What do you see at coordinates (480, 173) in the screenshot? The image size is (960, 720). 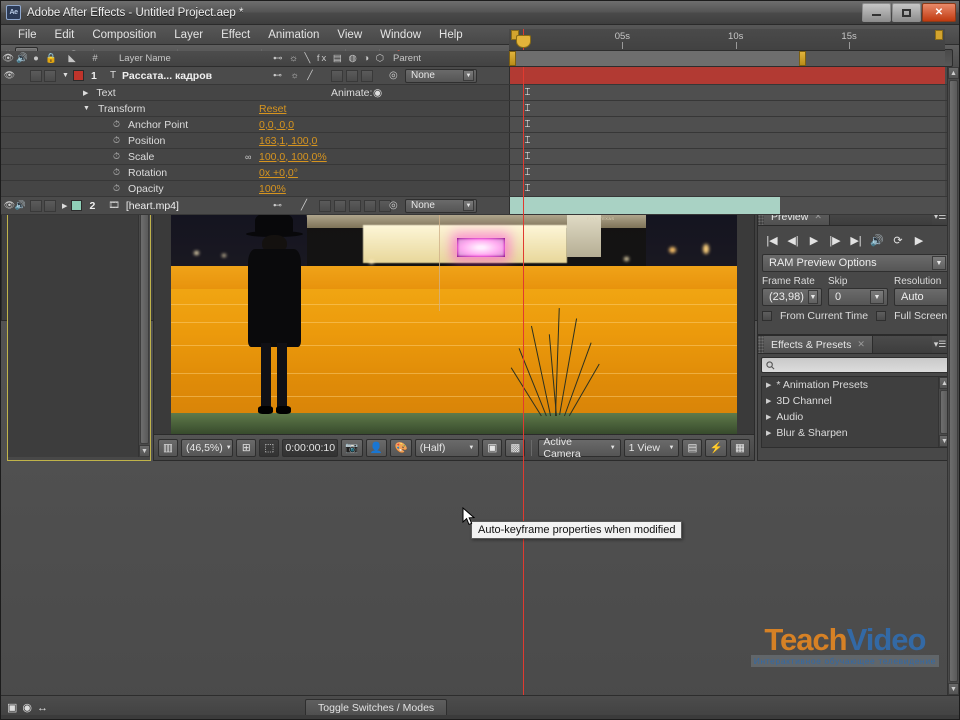 I see `table-row: ⏱ Rotation 0x +0,0° ⌶` at bounding box center [480, 173].